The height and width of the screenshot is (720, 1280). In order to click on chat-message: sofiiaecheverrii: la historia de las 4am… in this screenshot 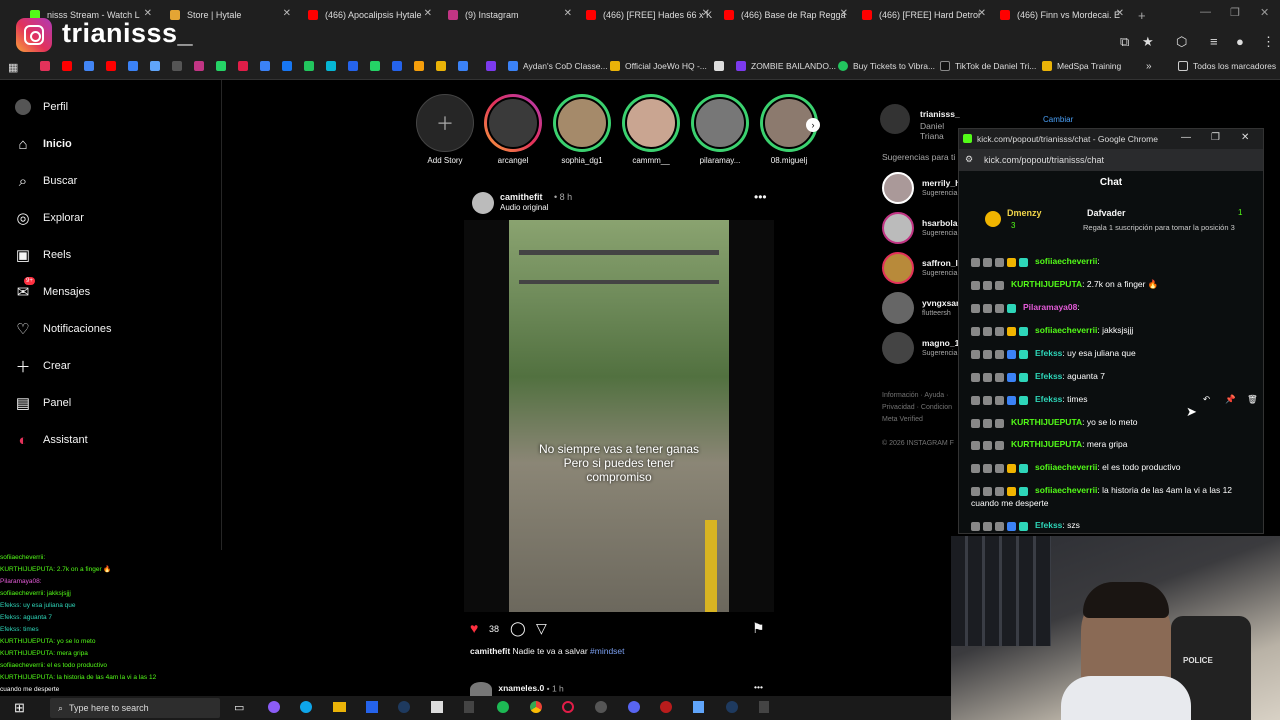, I will do `click(1111, 497)`.